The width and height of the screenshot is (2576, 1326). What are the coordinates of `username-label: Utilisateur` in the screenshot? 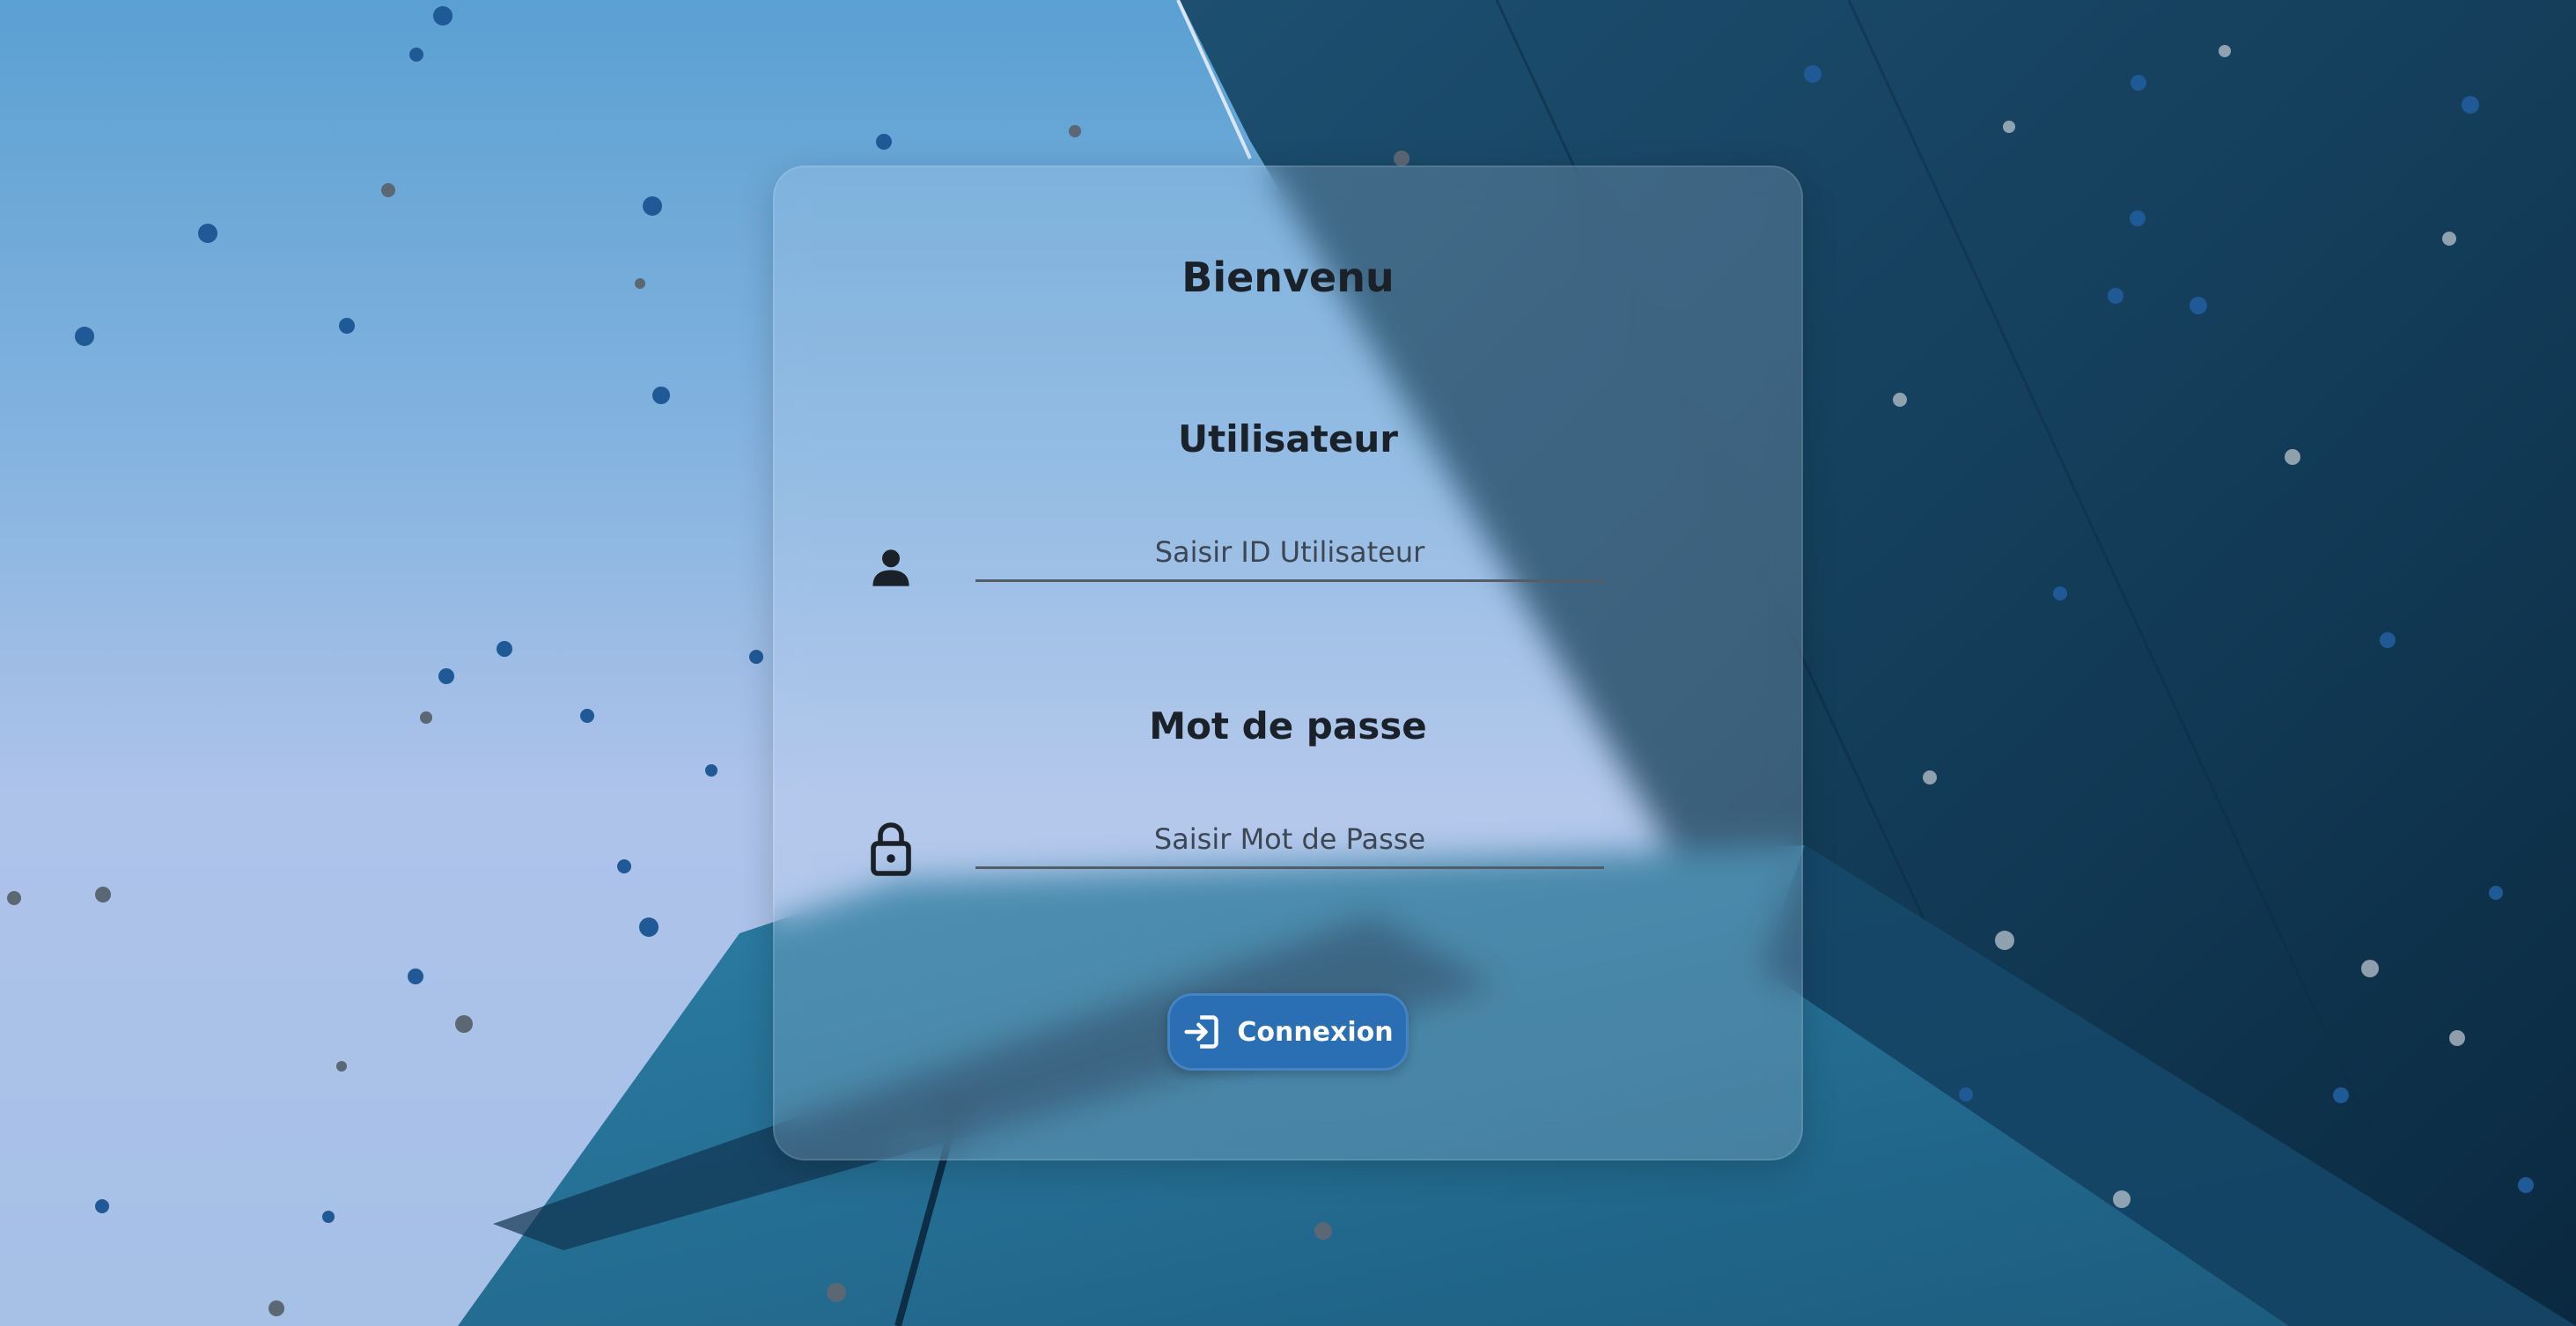 It's located at (1288, 438).